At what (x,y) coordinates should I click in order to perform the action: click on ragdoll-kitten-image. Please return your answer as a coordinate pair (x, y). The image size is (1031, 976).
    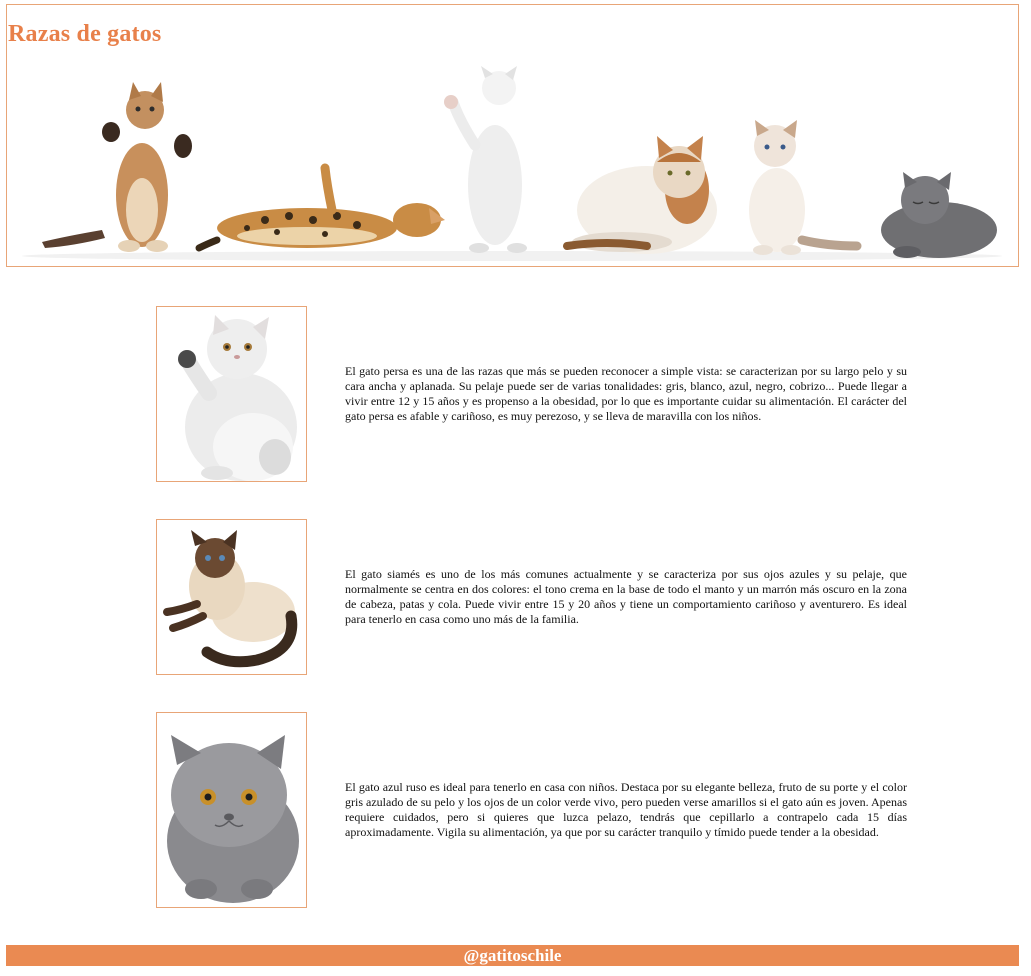
    Looking at the image, I should click on (805, 187).